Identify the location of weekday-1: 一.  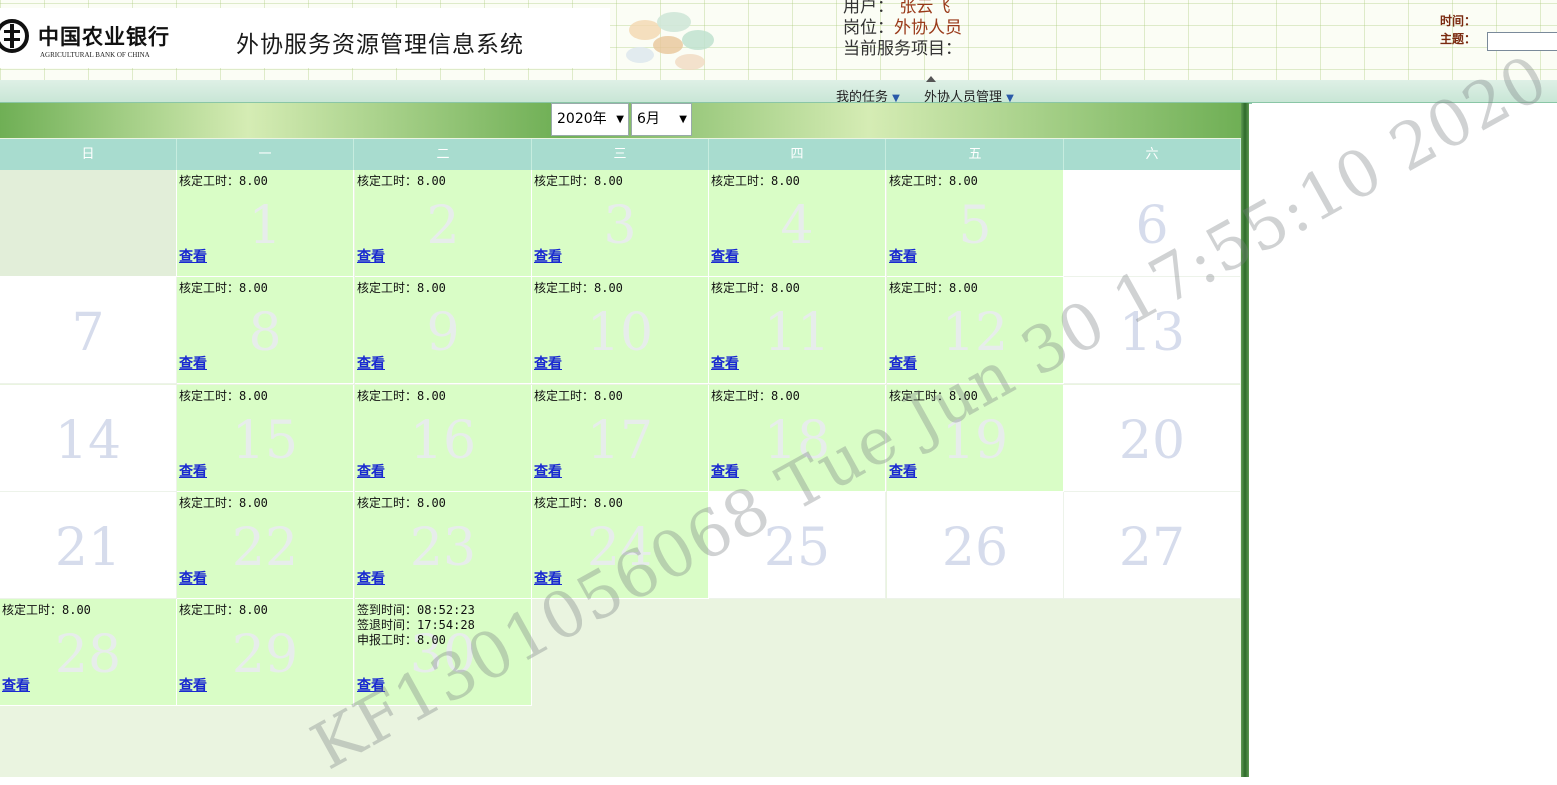
(265, 154).